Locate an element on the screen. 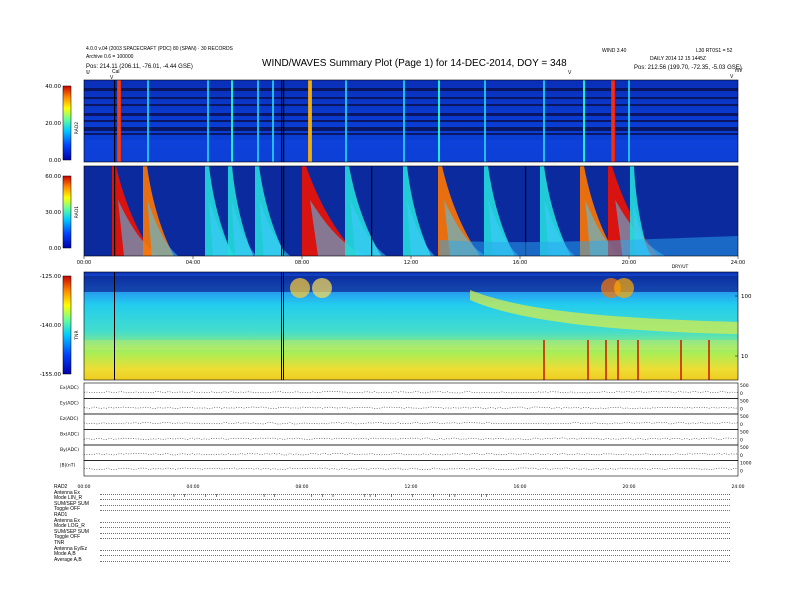  colorbar-tick-label: 40.00 is located at coordinates (53, 87).